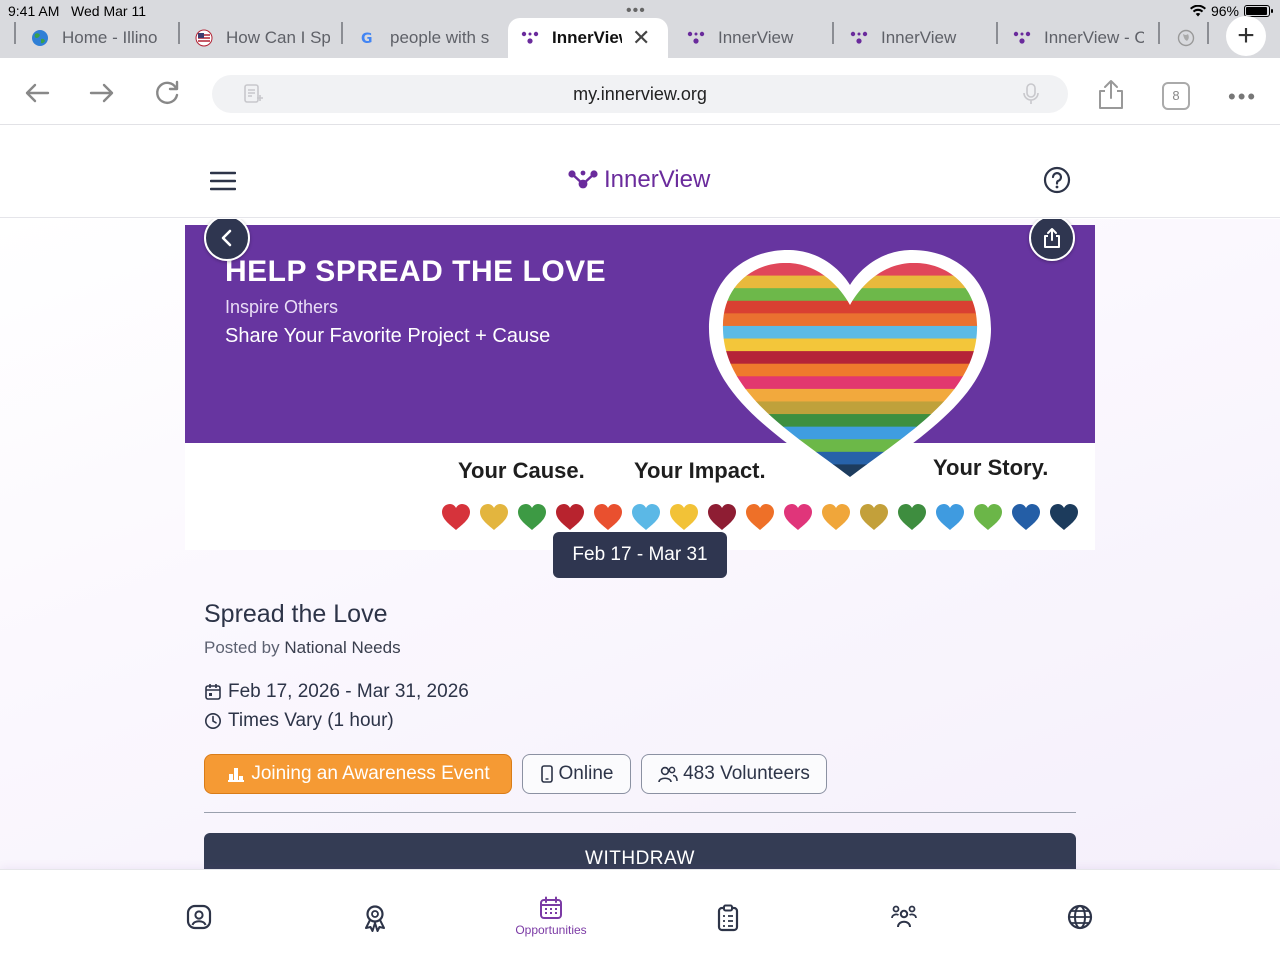  Describe the element at coordinates (1246, 36) in the screenshot. I see `new-tab-button: +` at that location.